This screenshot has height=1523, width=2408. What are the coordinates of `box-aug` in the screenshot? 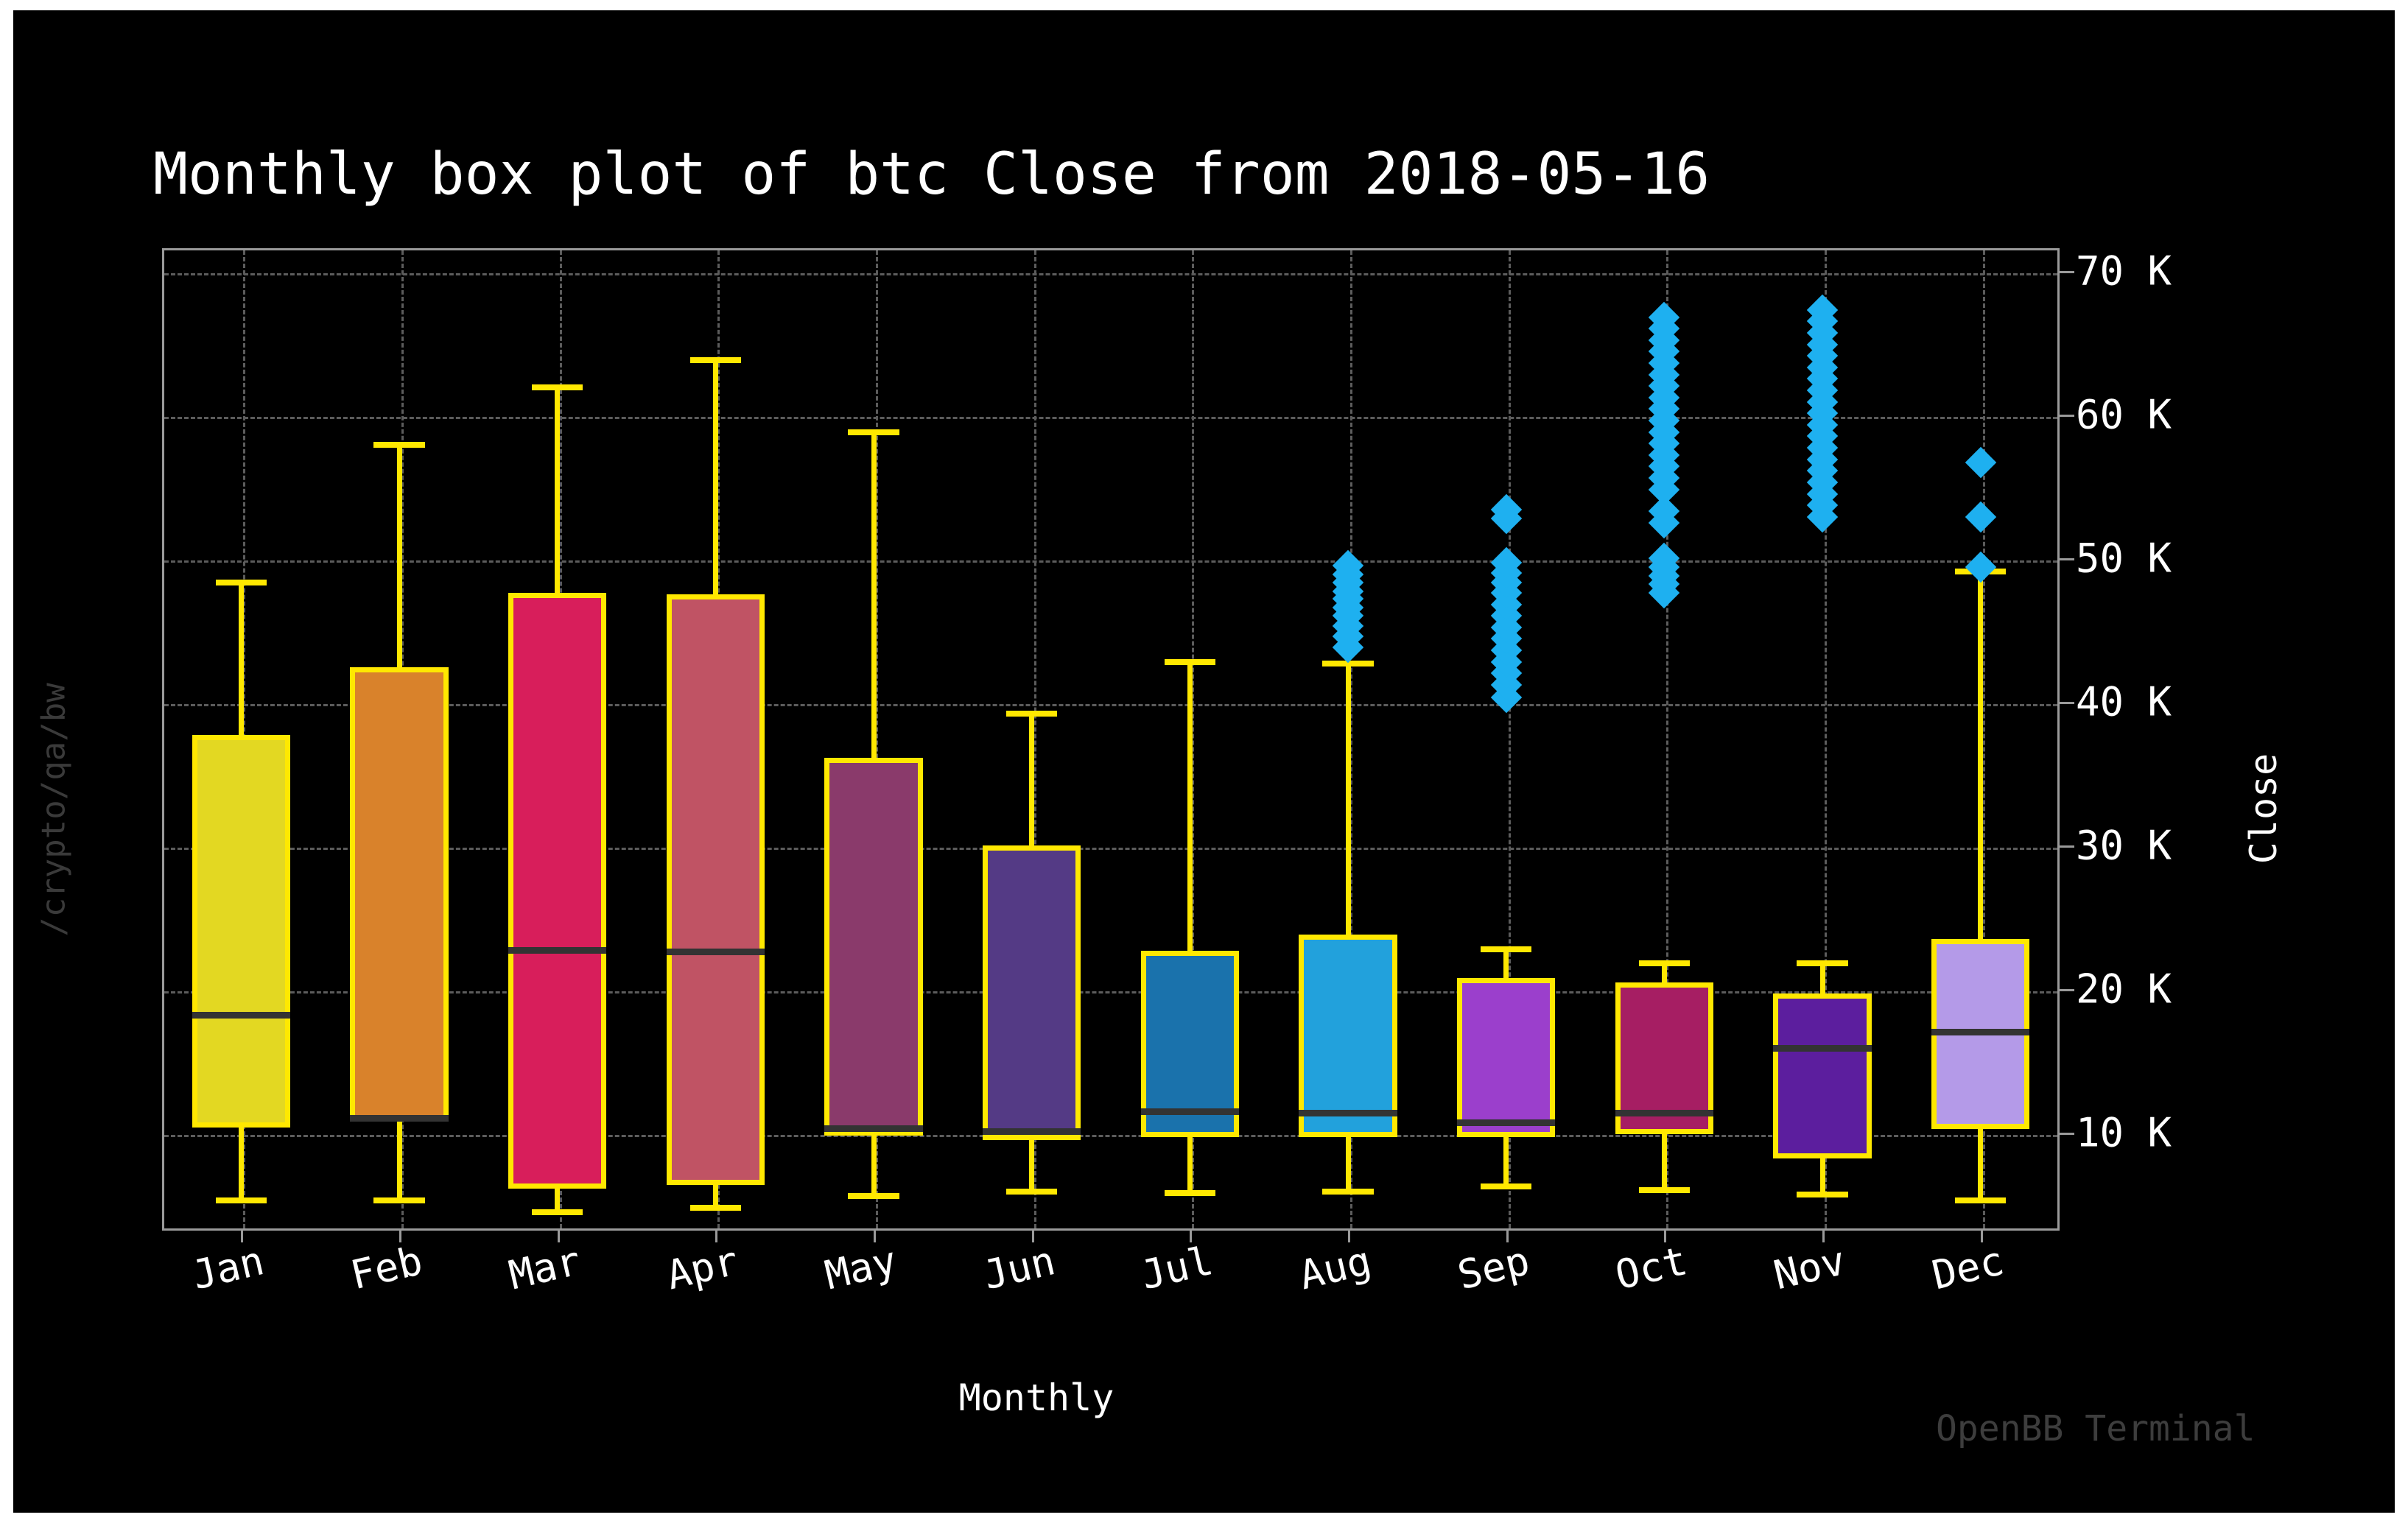 It's located at (1348, 1036).